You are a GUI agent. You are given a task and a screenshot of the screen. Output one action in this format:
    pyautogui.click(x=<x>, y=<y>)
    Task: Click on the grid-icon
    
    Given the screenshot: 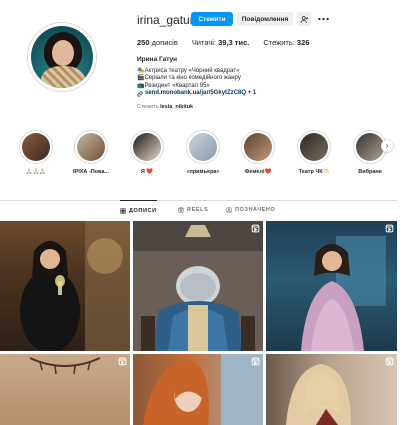 What is the action you would take?
    pyautogui.click(x=123, y=210)
    